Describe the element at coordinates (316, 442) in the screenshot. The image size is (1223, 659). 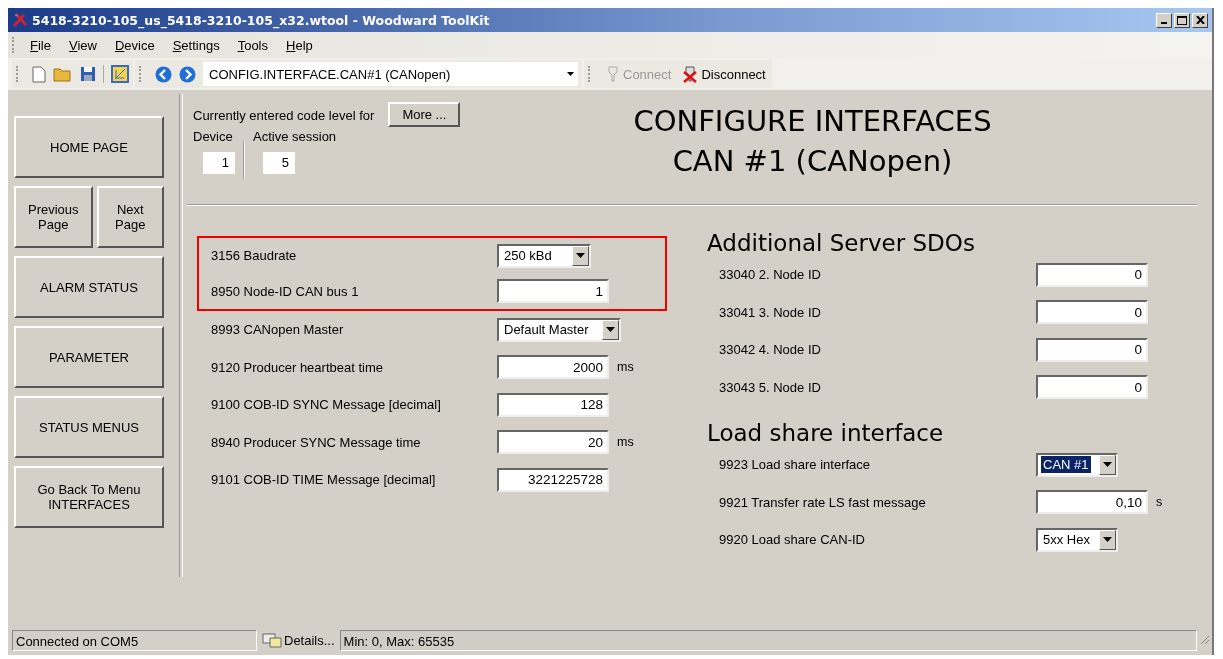
I see `parameter-label: 8940 Producer SYNC Message time` at that location.